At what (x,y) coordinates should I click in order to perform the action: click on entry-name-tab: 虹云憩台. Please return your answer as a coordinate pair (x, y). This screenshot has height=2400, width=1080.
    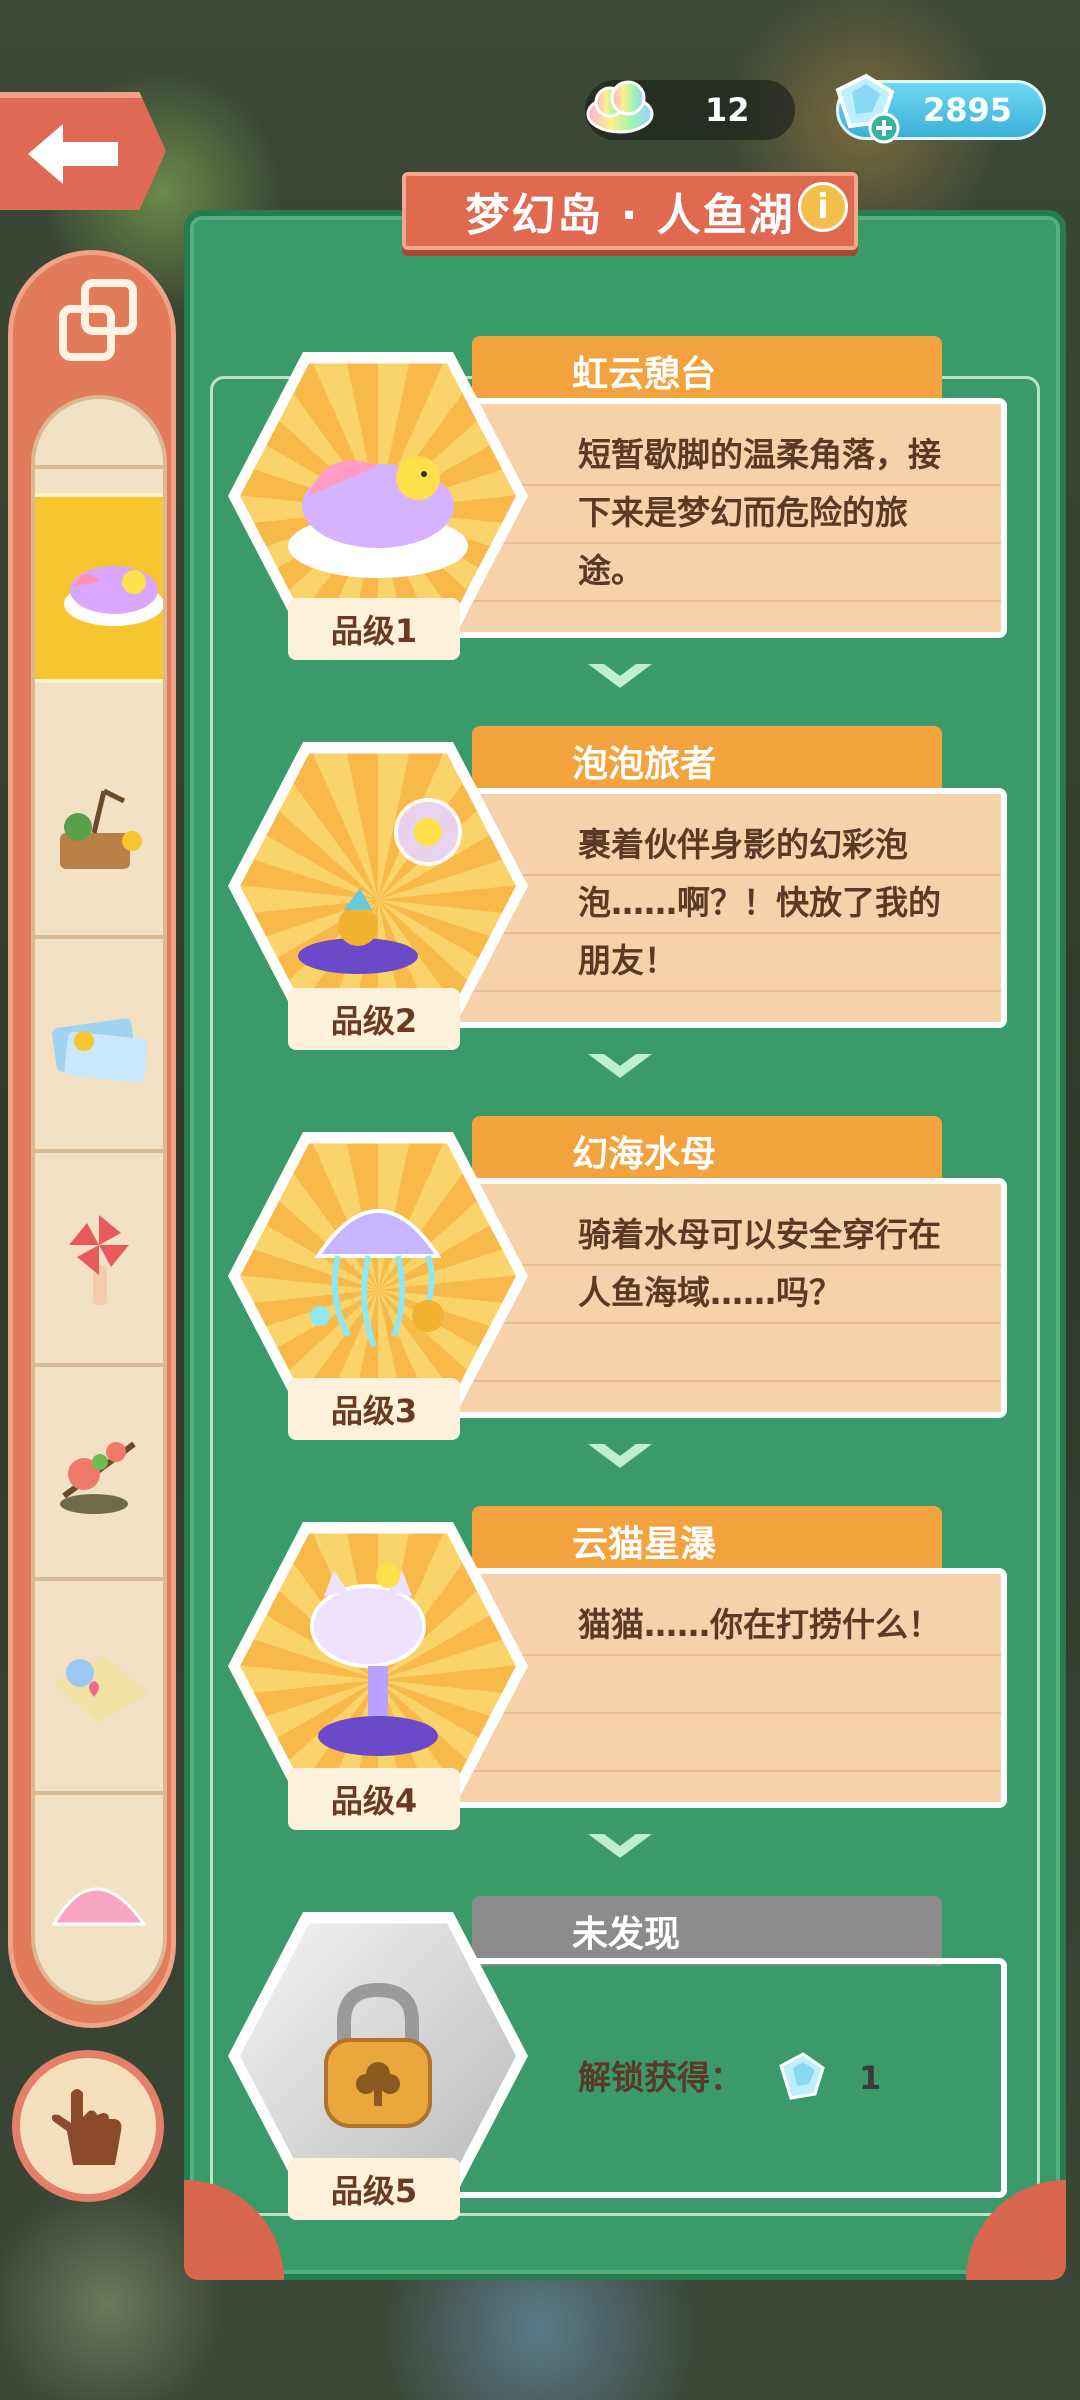
    Looking at the image, I should click on (707, 371).